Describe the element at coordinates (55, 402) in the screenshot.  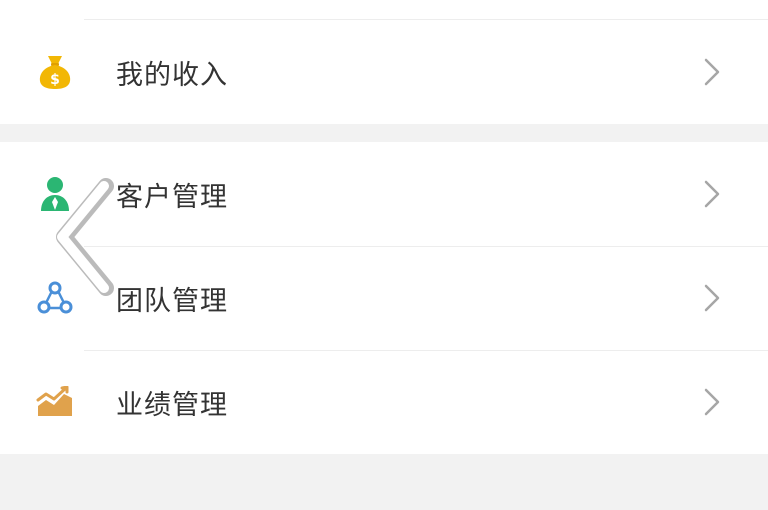
I see `performance-chart-icon` at that location.